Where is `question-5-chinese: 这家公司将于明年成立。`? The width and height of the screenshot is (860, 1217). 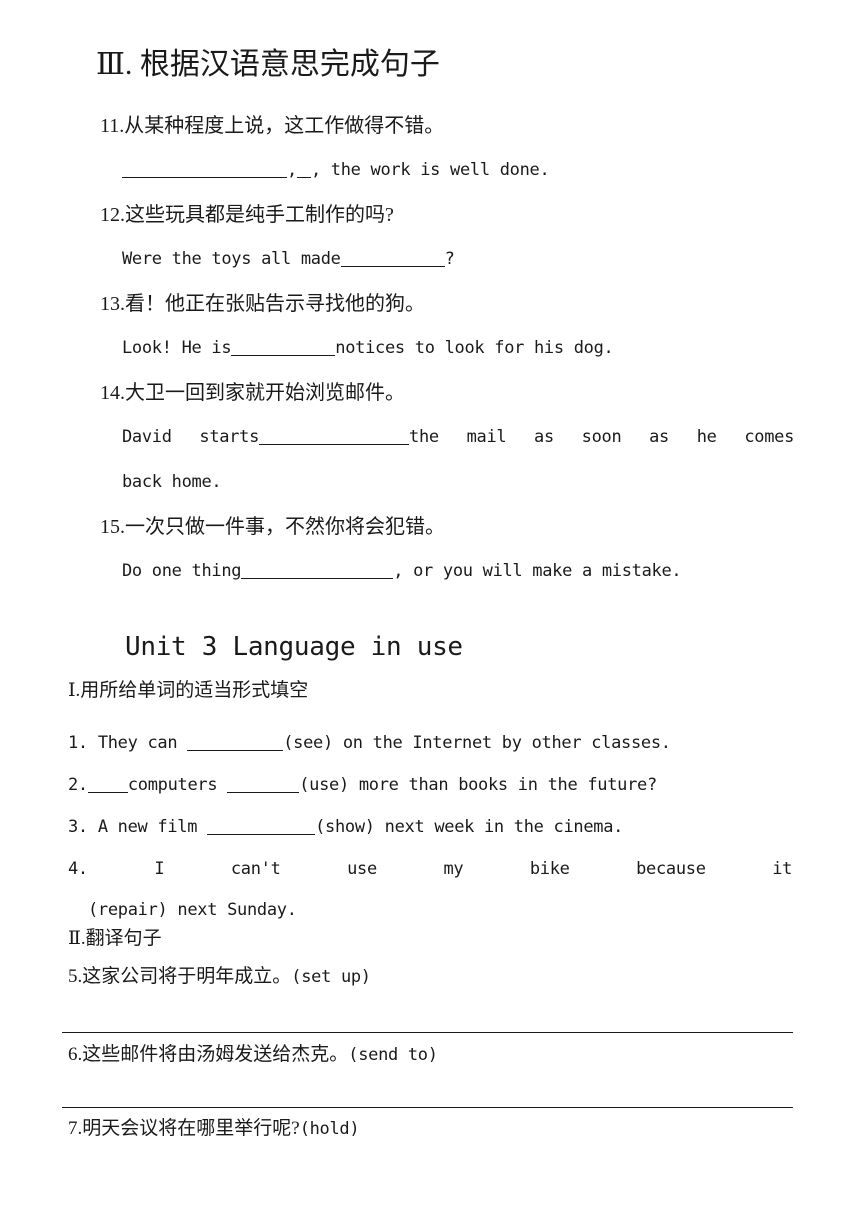
question-5-chinese: 这家公司将于明年成立。 is located at coordinates (187, 976).